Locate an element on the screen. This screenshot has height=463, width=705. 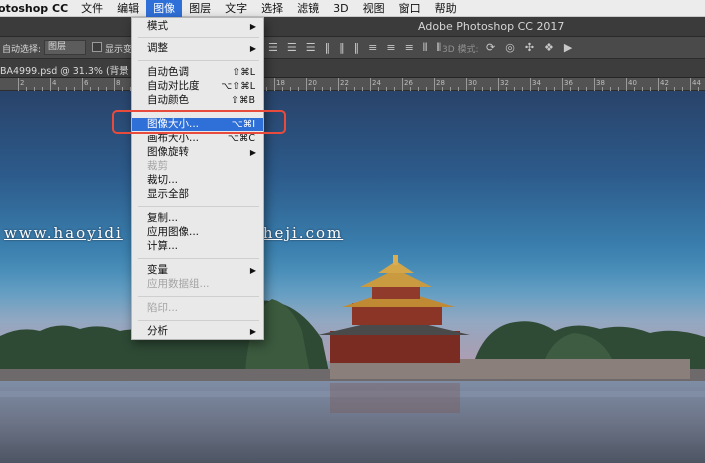
variables-label: 变量 is located at coordinates (157, 270).